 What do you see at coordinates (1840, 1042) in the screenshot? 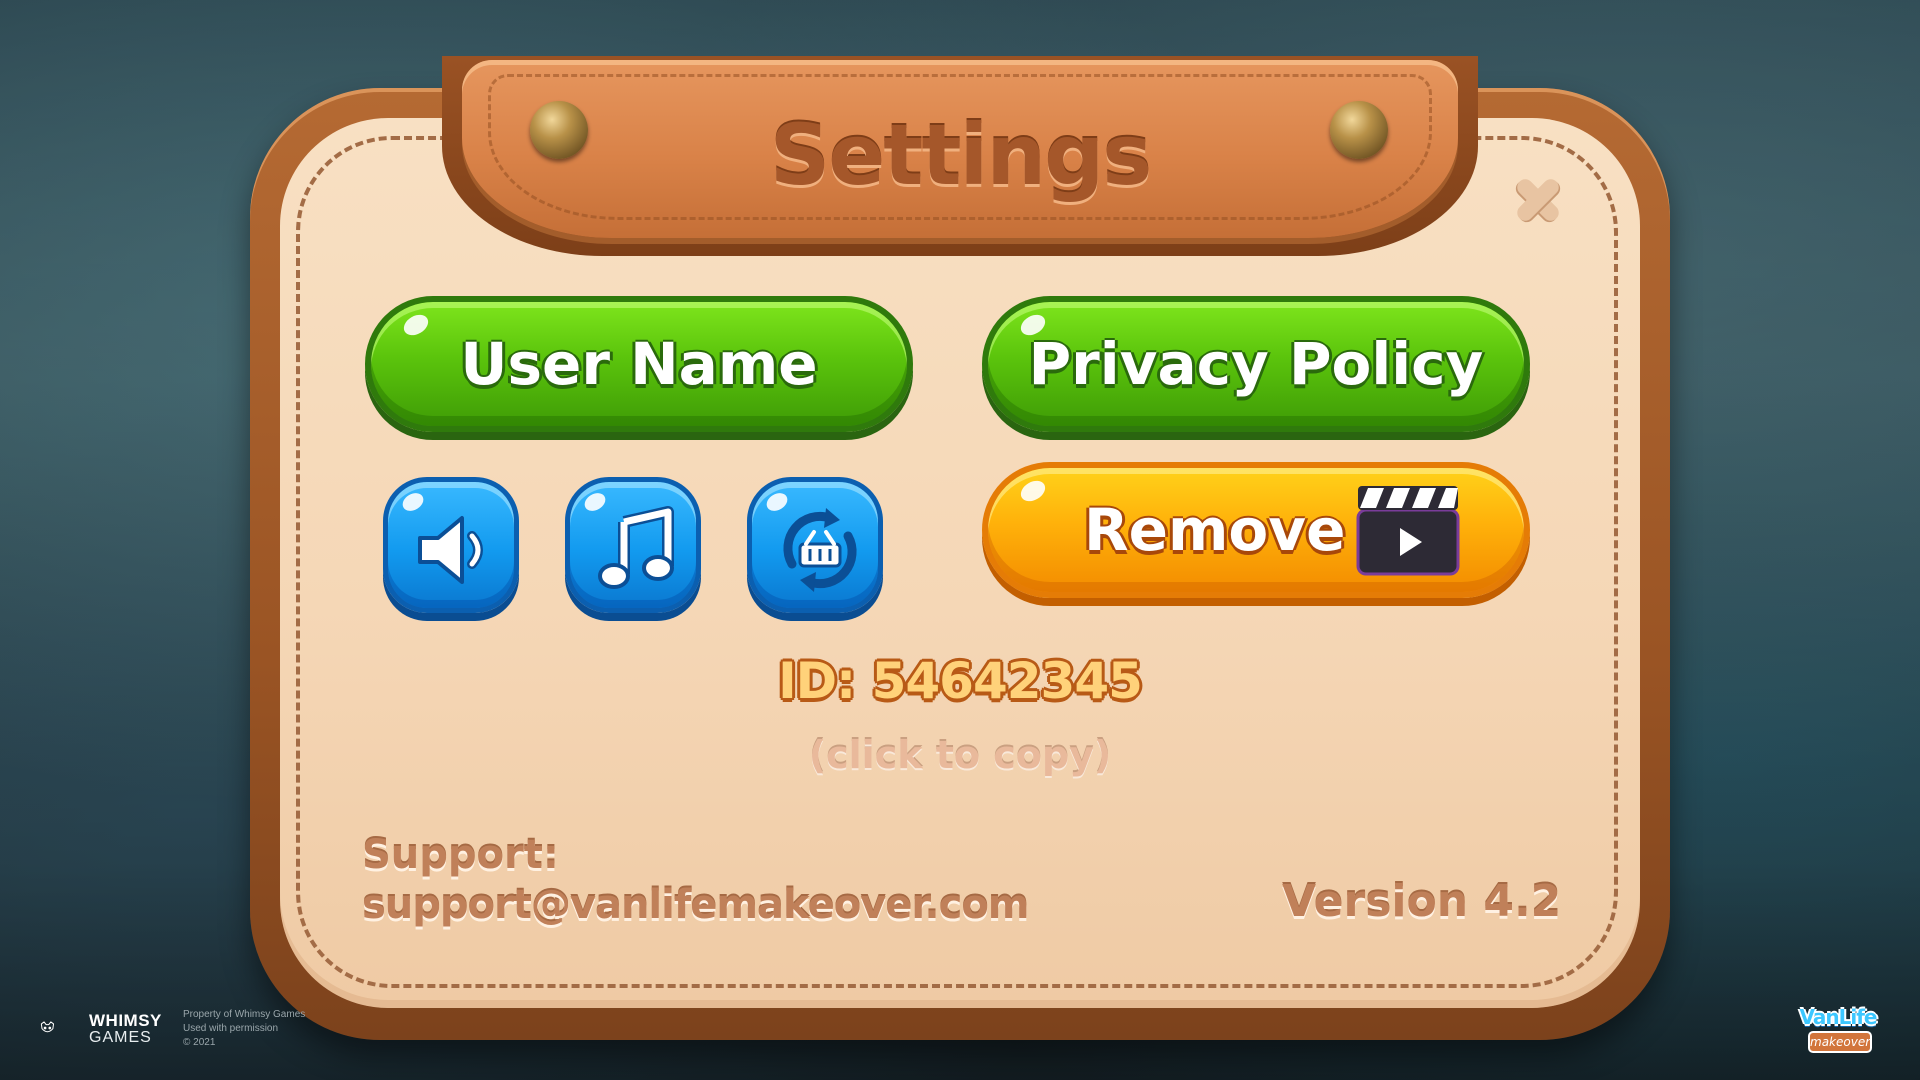
I see `game-logo-subtitle: makeover` at bounding box center [1840, 1042].